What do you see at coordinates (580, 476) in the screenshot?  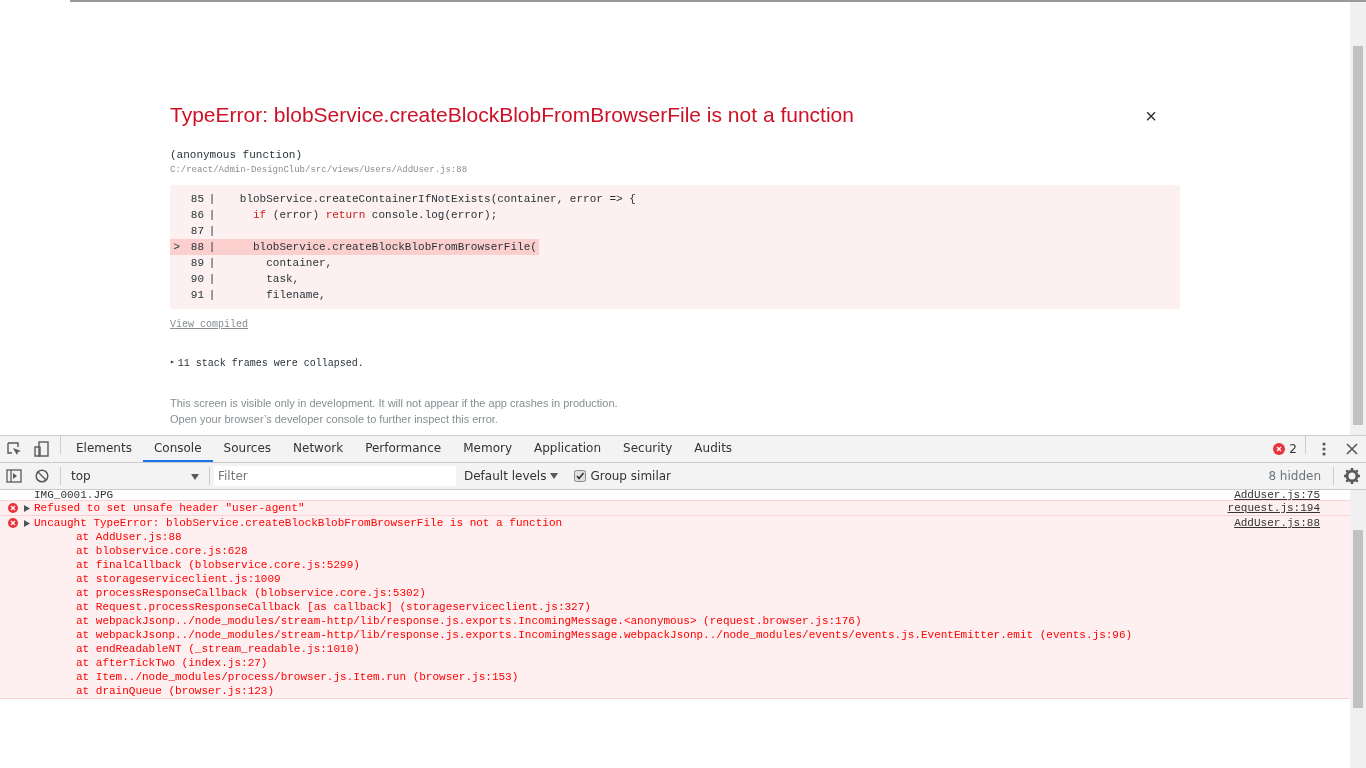 I see `checkbox` at bounding box center [580, 476].